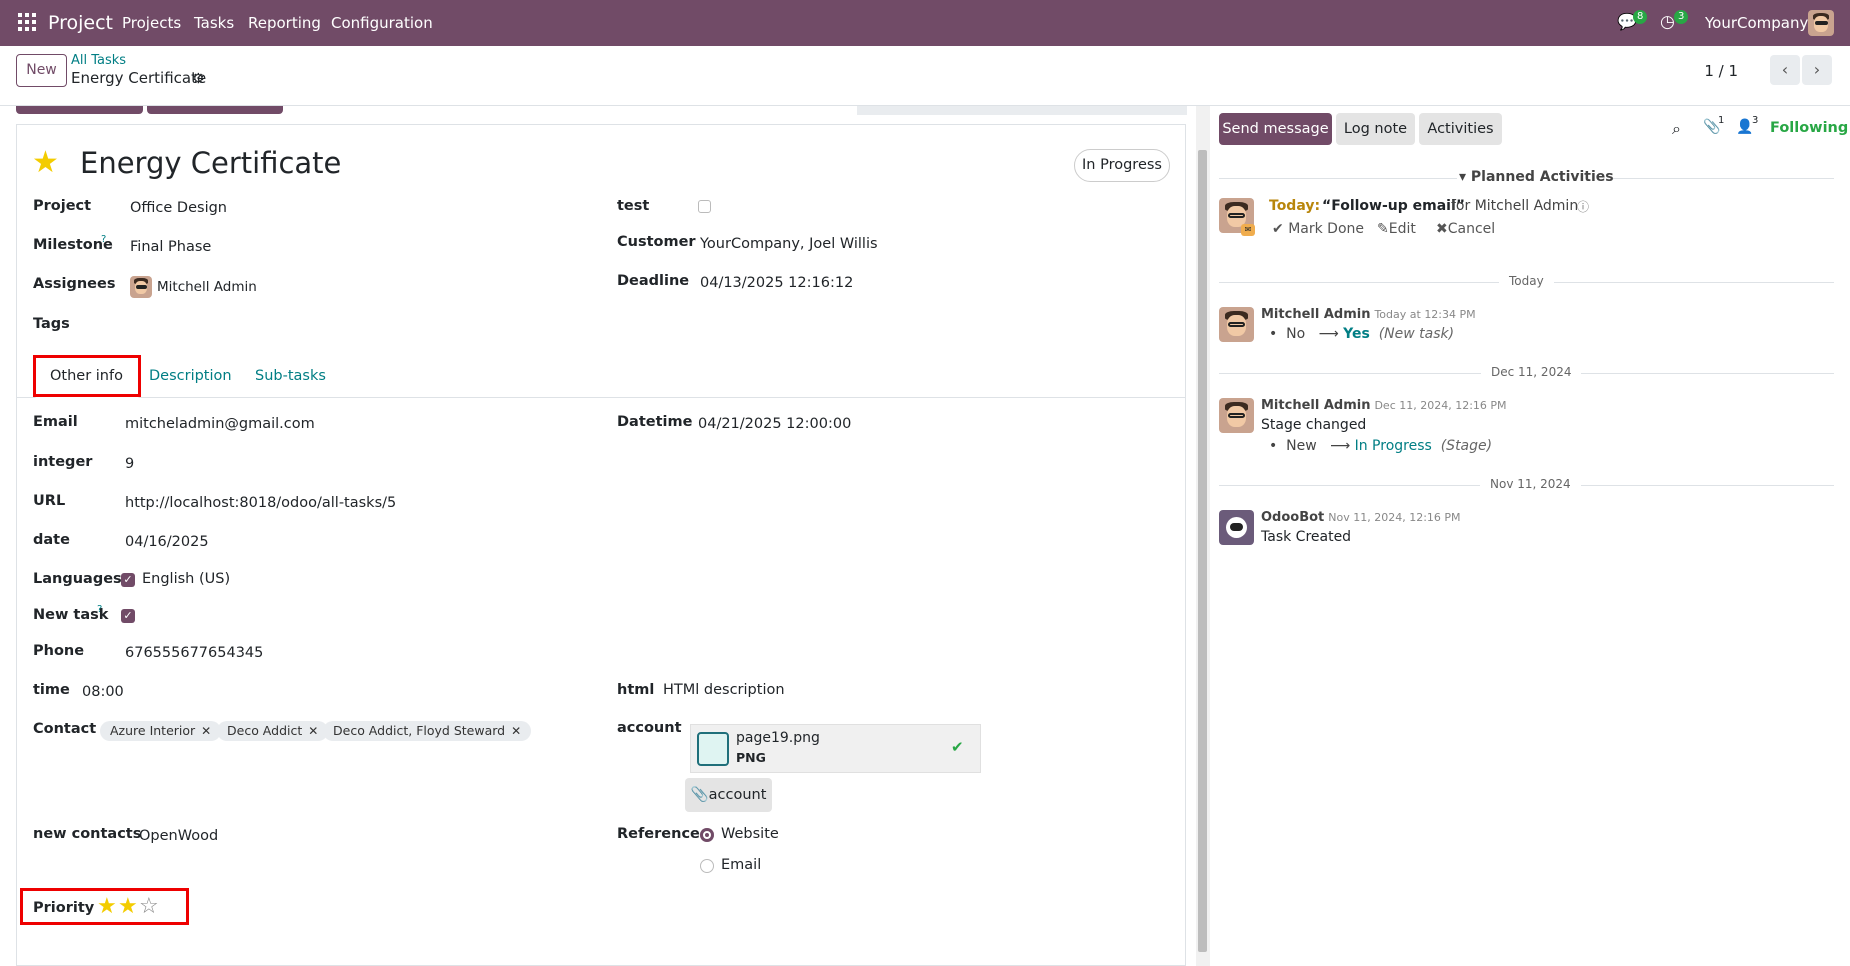 The width and height of the screenshot is (1850, 966). I want to click on image-file-icon, so click(713, 749).